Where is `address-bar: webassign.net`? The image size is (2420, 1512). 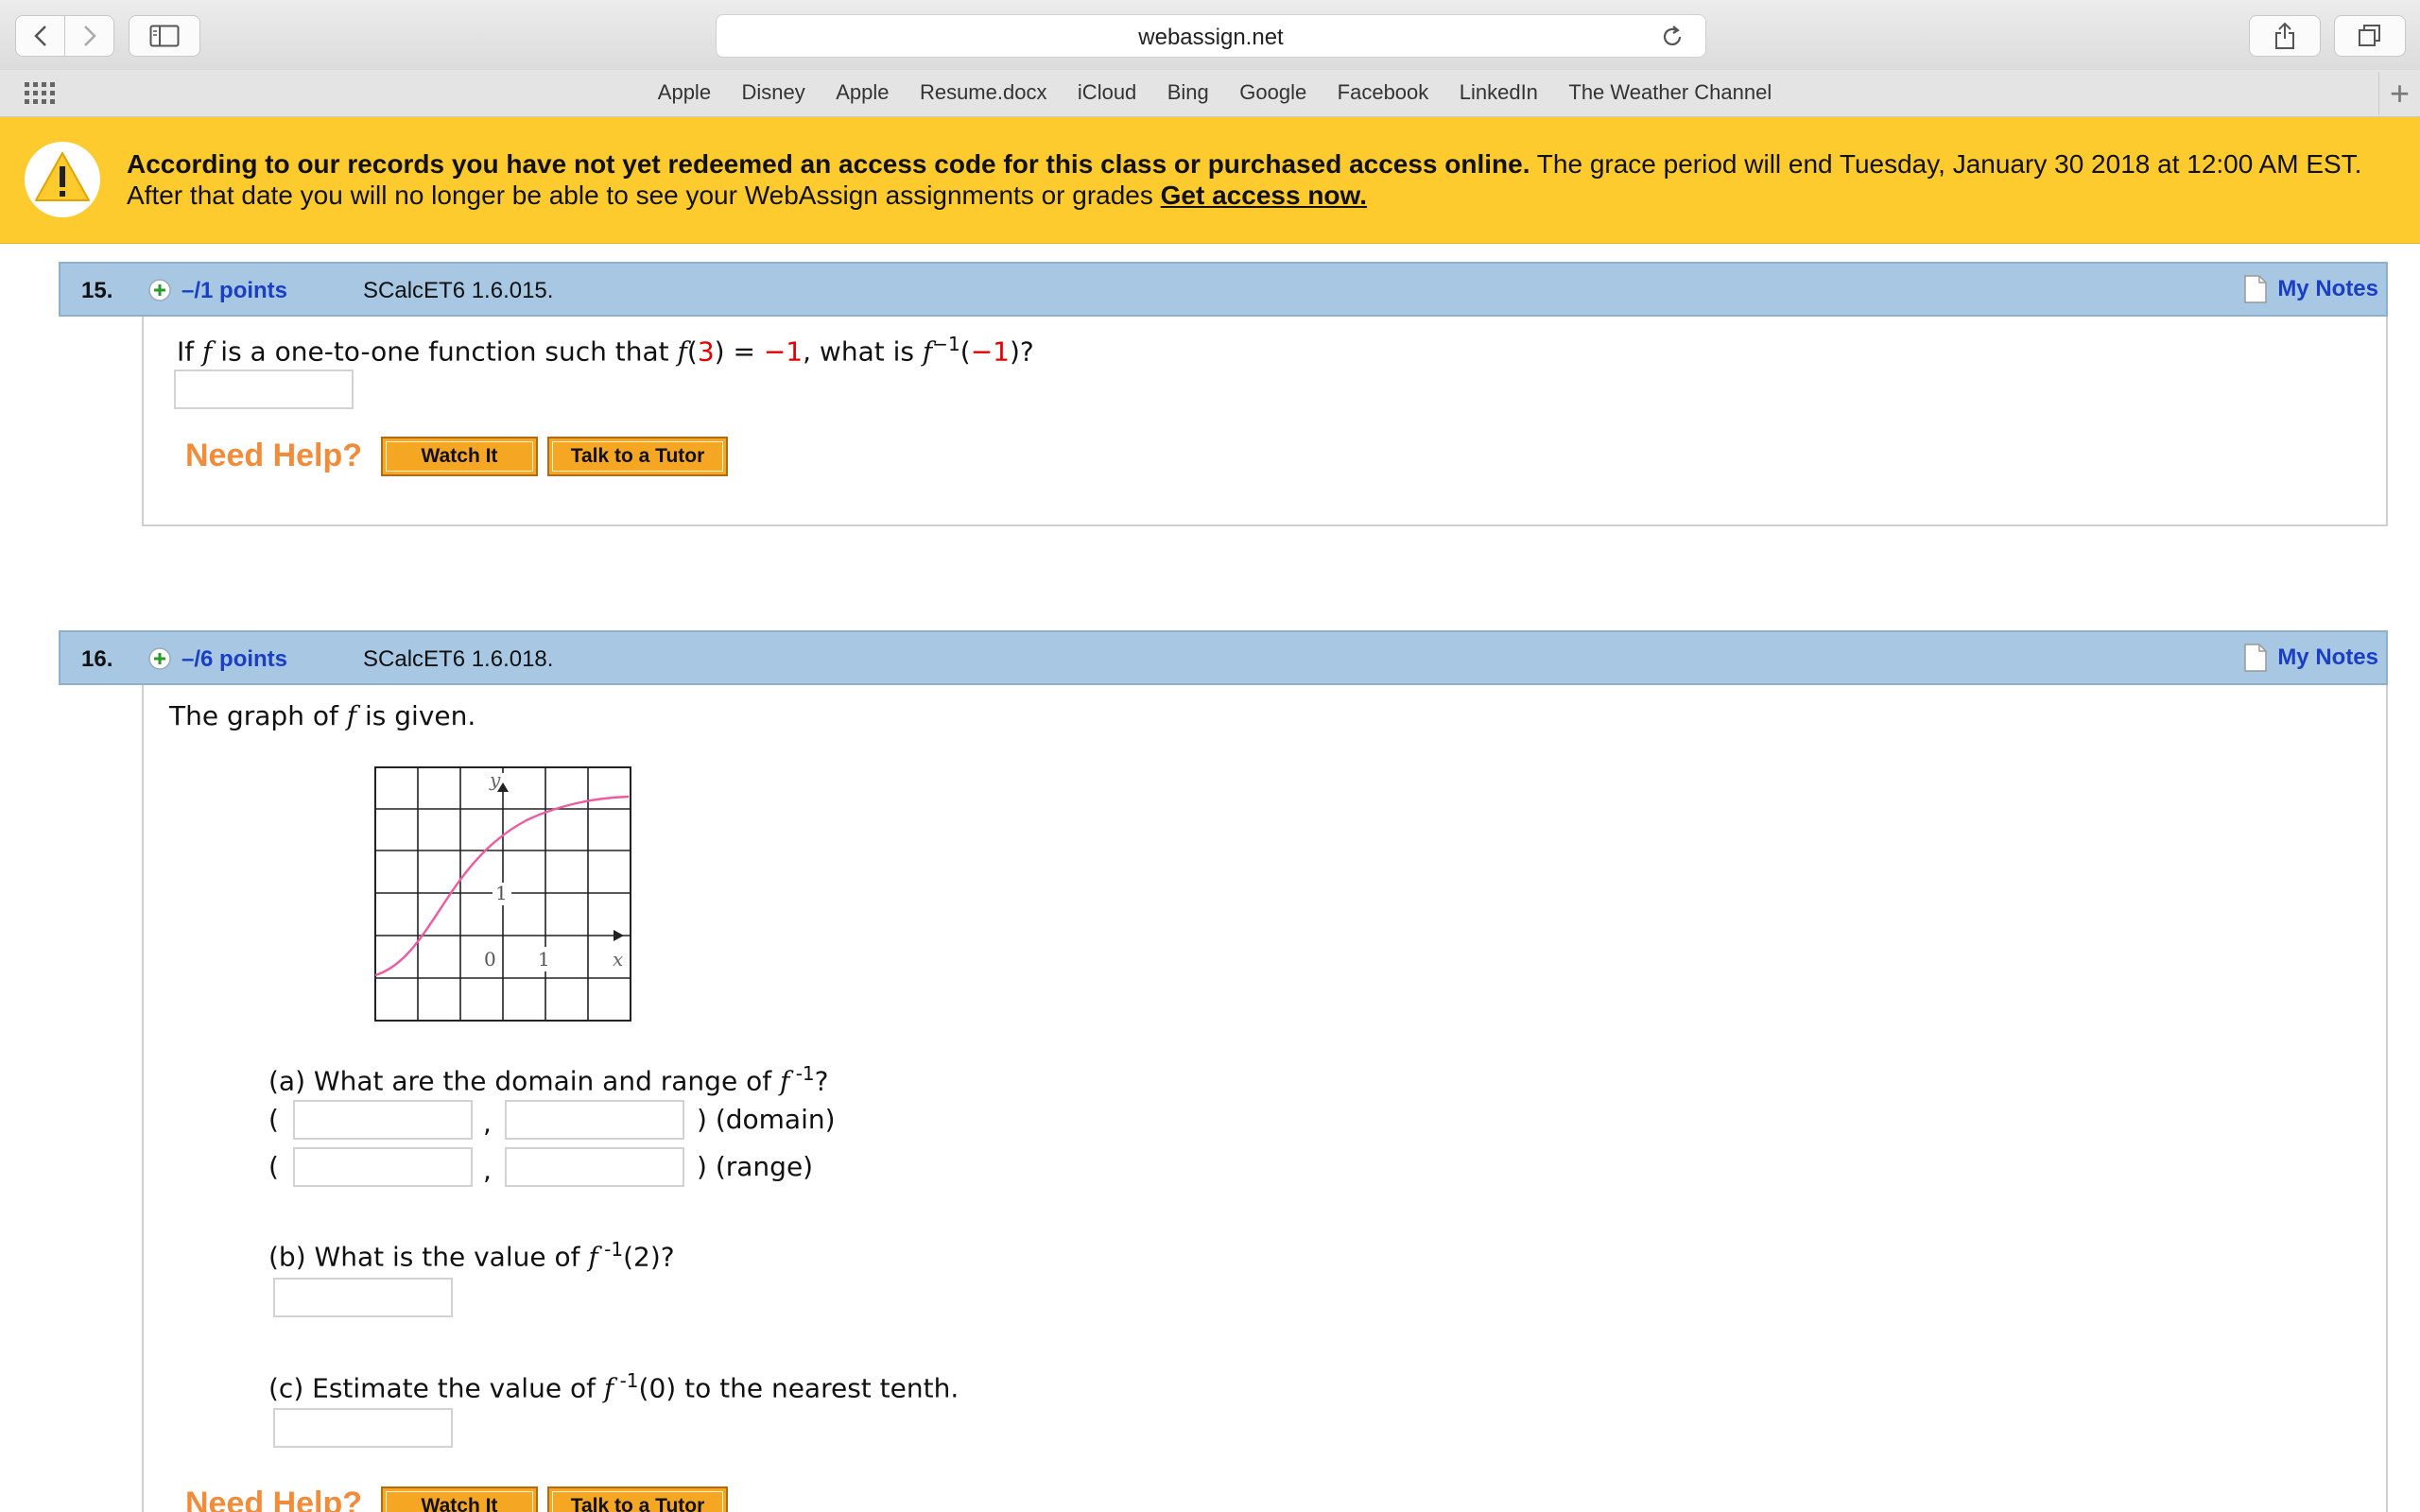
address-bar: webassign.net is located at coordinates (1211, 36).